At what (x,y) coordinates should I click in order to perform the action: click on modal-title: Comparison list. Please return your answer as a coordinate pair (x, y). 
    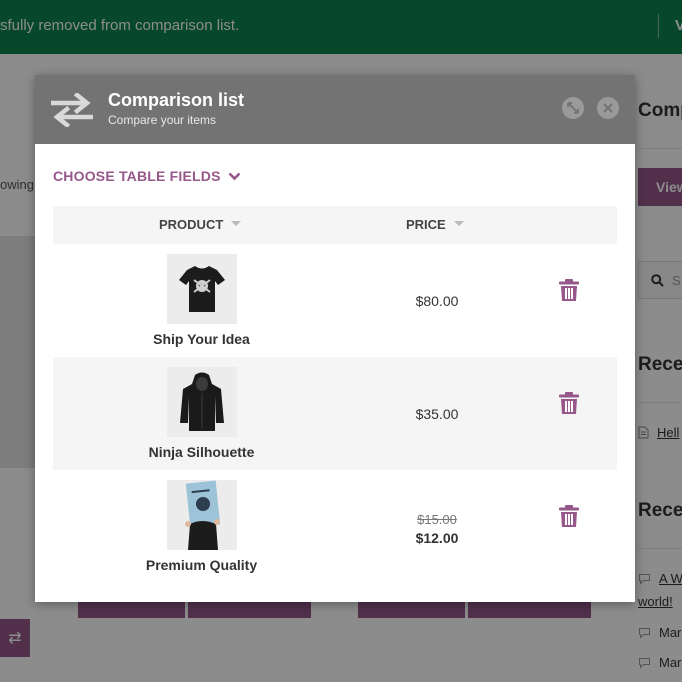
    Looking at the image, I should click on (176, 100).